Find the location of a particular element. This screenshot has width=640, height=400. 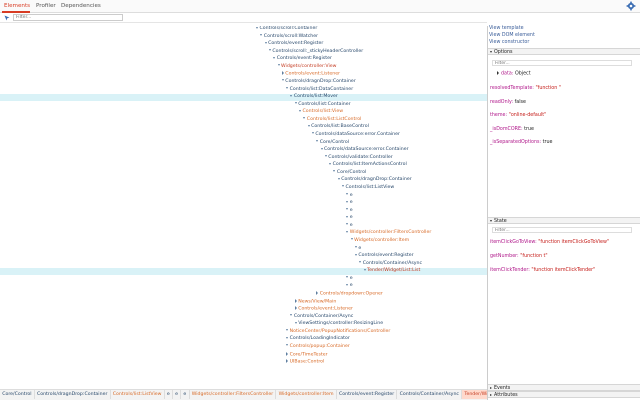

tree-node: Controls/LoadingIndicator is located at coordinates (318, 339).